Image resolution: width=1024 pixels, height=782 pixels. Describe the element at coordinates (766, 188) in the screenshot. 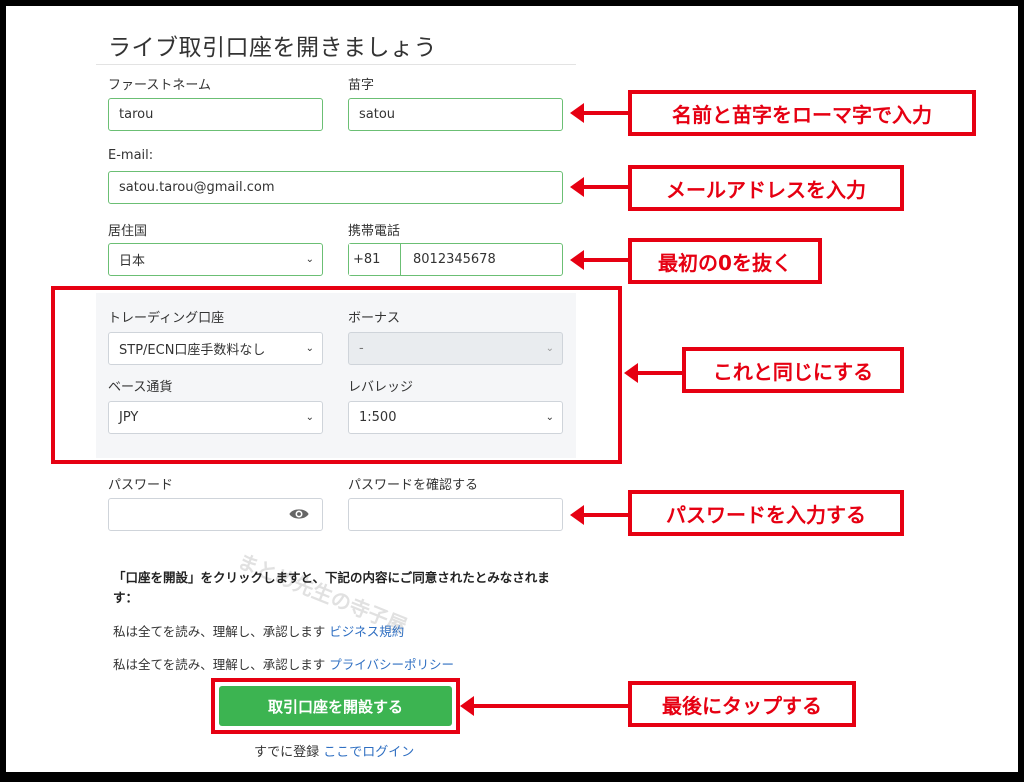

I see `callout-email: メールアドレスを入力` at that location.